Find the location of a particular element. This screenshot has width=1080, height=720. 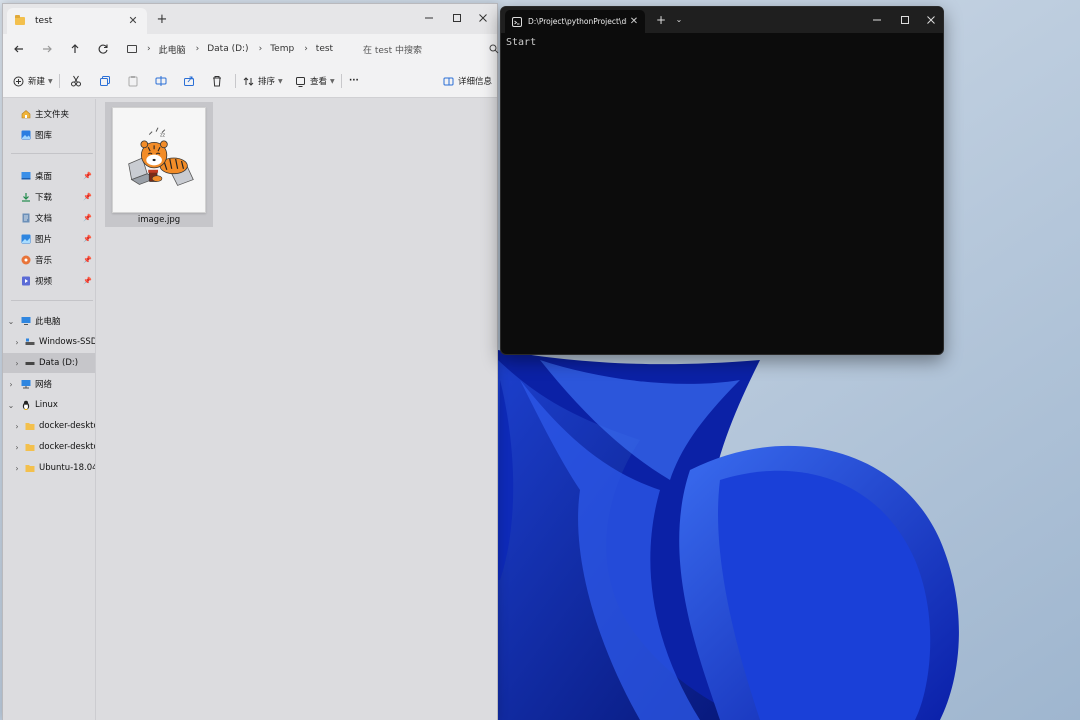

explorer-tab-title: test is located at coordinates (44, 21).